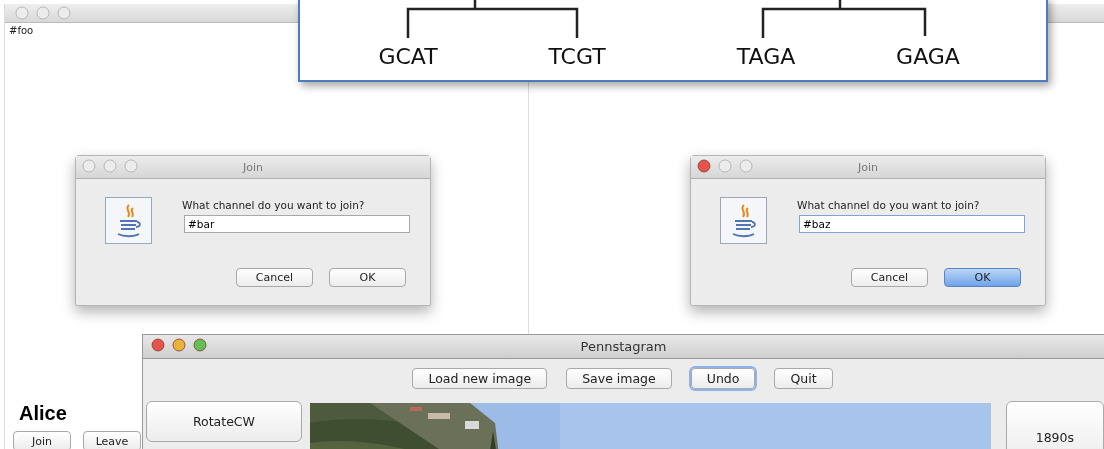 The image size is (1104, 449). Describe the element at coordinates (766, 56) in the screenshot. I see `leaf-label: TAGA` at that location.